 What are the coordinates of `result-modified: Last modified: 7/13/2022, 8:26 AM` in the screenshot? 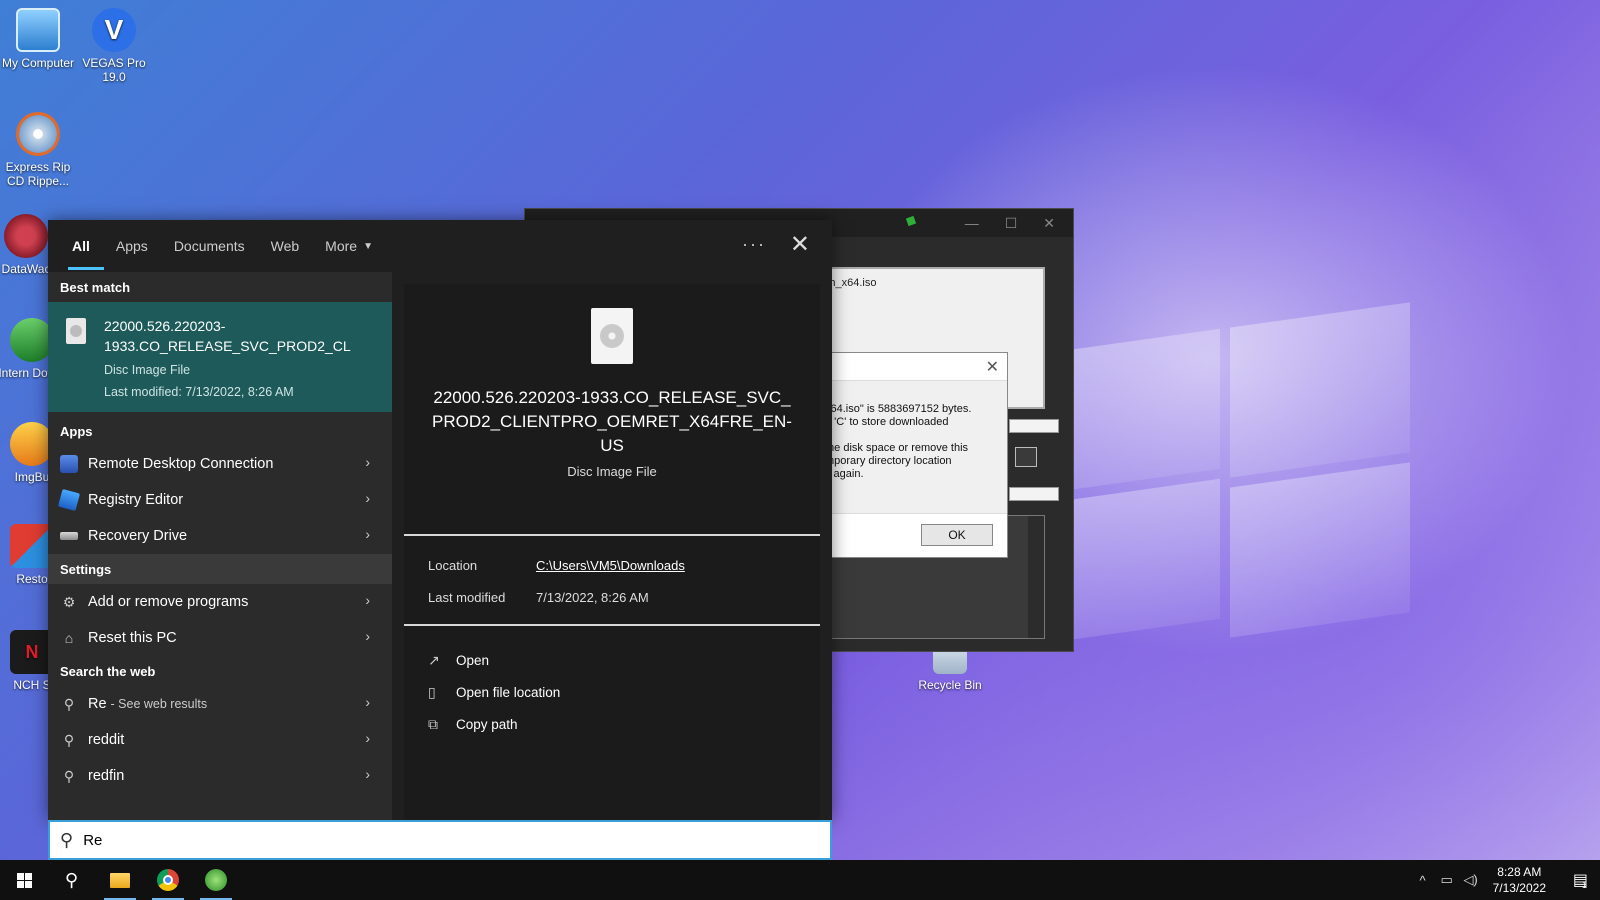 It's located at (199, 392).